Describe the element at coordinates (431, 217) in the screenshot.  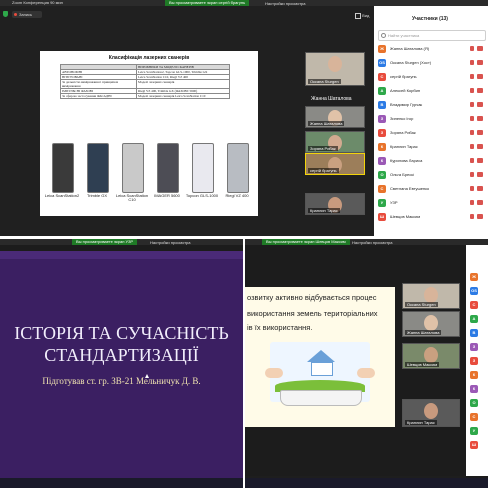
I see `participant-row: Ш Шевцов Максим` at that location.